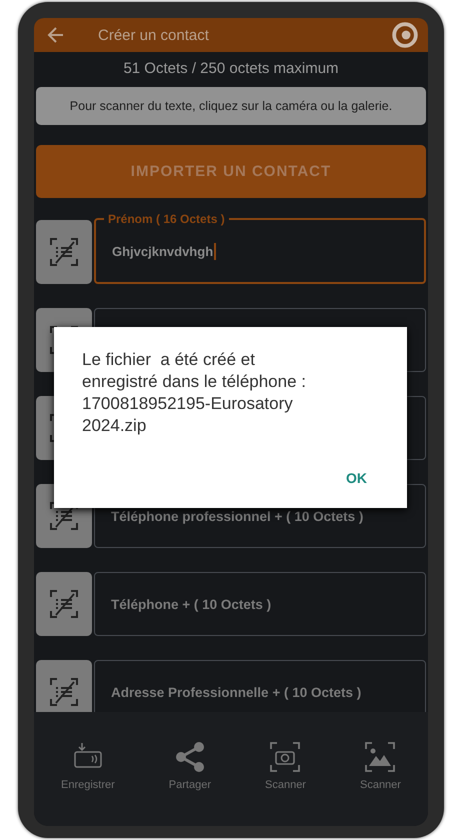 This screenshot has height=840, width=462. Describe the element at coordinates (231, 69) in the screenshot. I see `byte-counter: 51 Octets / 250 octets maximum` at that location.